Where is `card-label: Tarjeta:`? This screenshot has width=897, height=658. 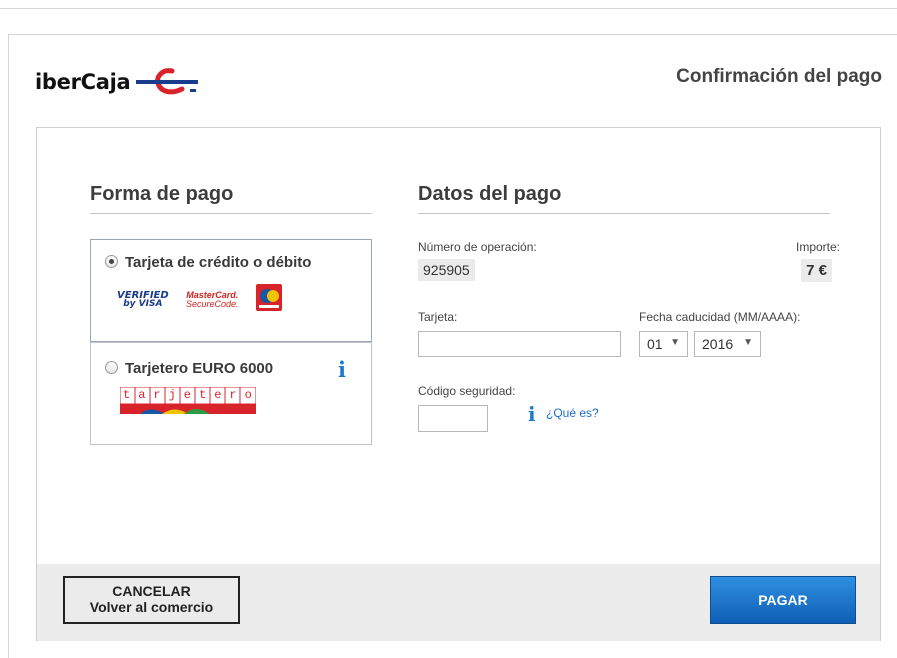
card-label: Tarjeta: is located at coordinates (438, 317).